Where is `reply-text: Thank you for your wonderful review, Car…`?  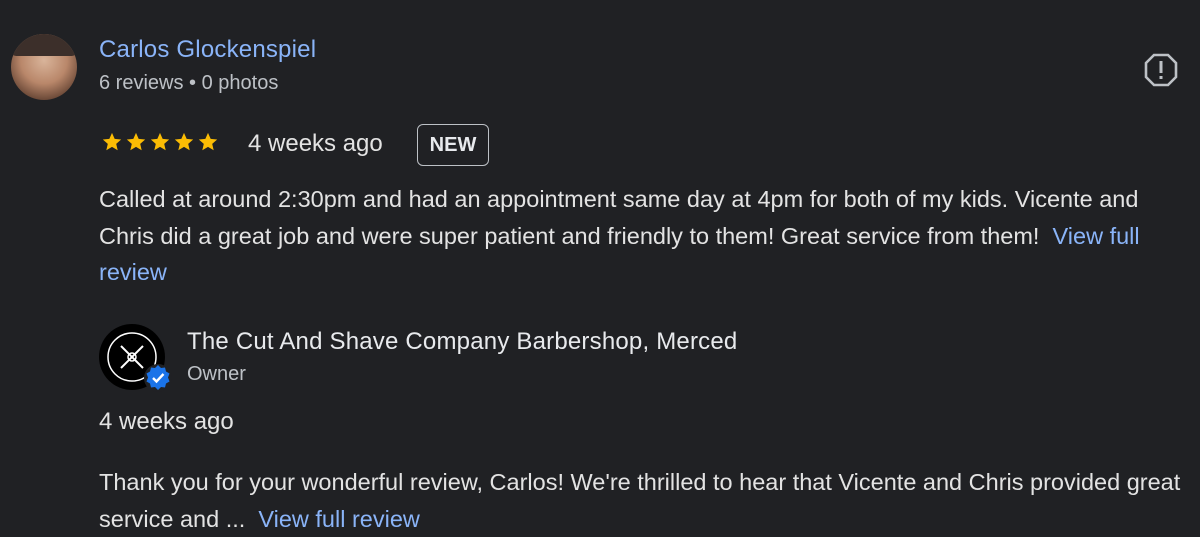
reply-text: Thank you for your wonderful review, Car… is located at coordinates (644, 500).